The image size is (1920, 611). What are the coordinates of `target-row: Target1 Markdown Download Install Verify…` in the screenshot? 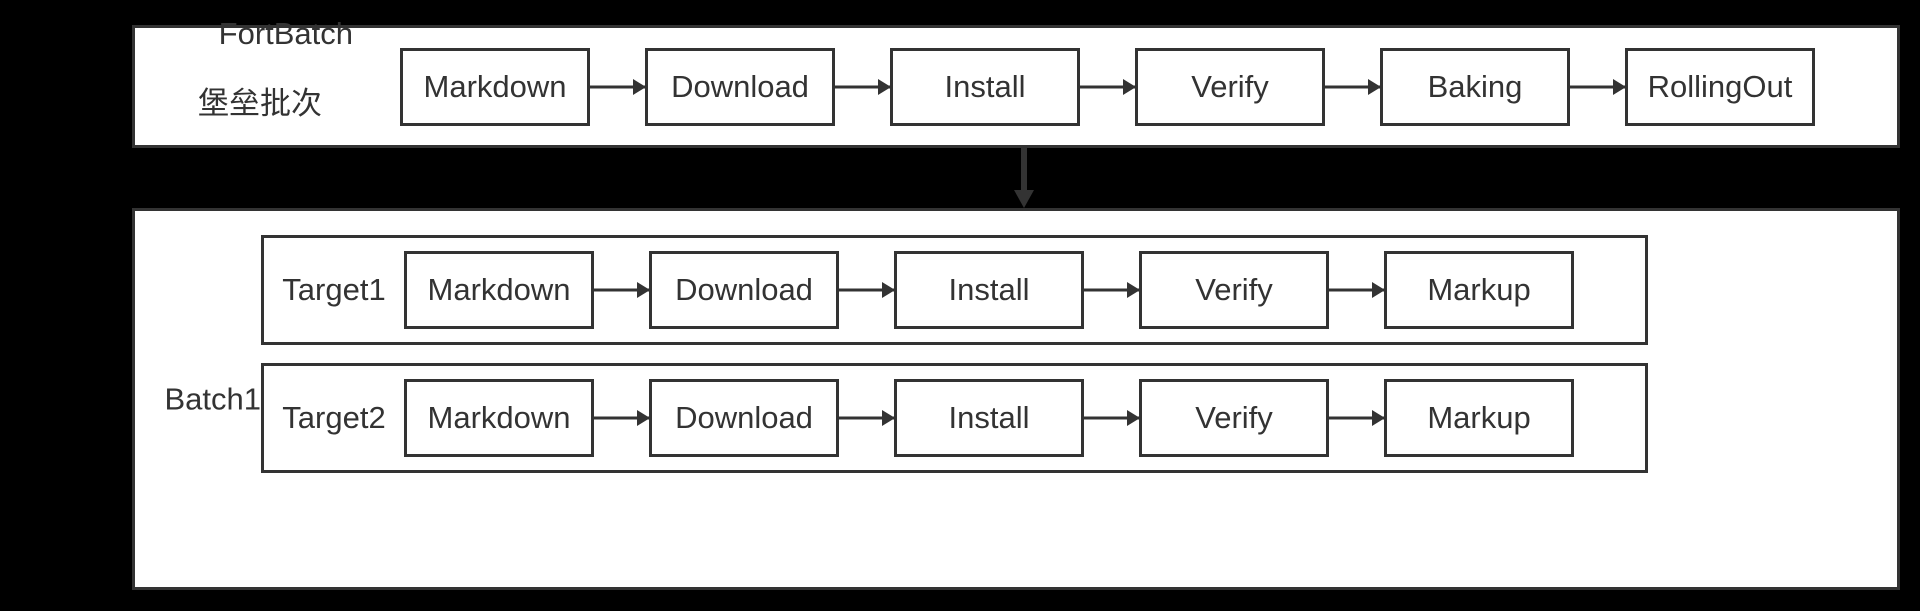 It's located at (954, 290).